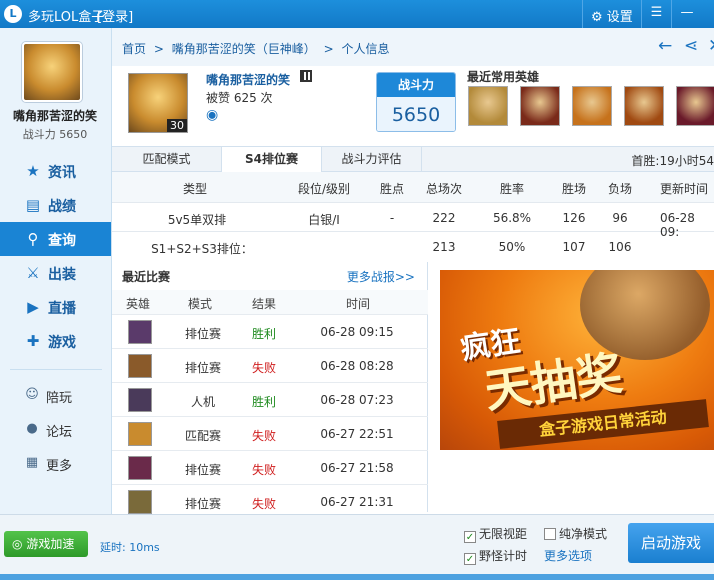 The width and height of the screenshot is (714, 580). I want to click on match-row: 排位赛 失败 06-27 21:31, so click(270, 501).